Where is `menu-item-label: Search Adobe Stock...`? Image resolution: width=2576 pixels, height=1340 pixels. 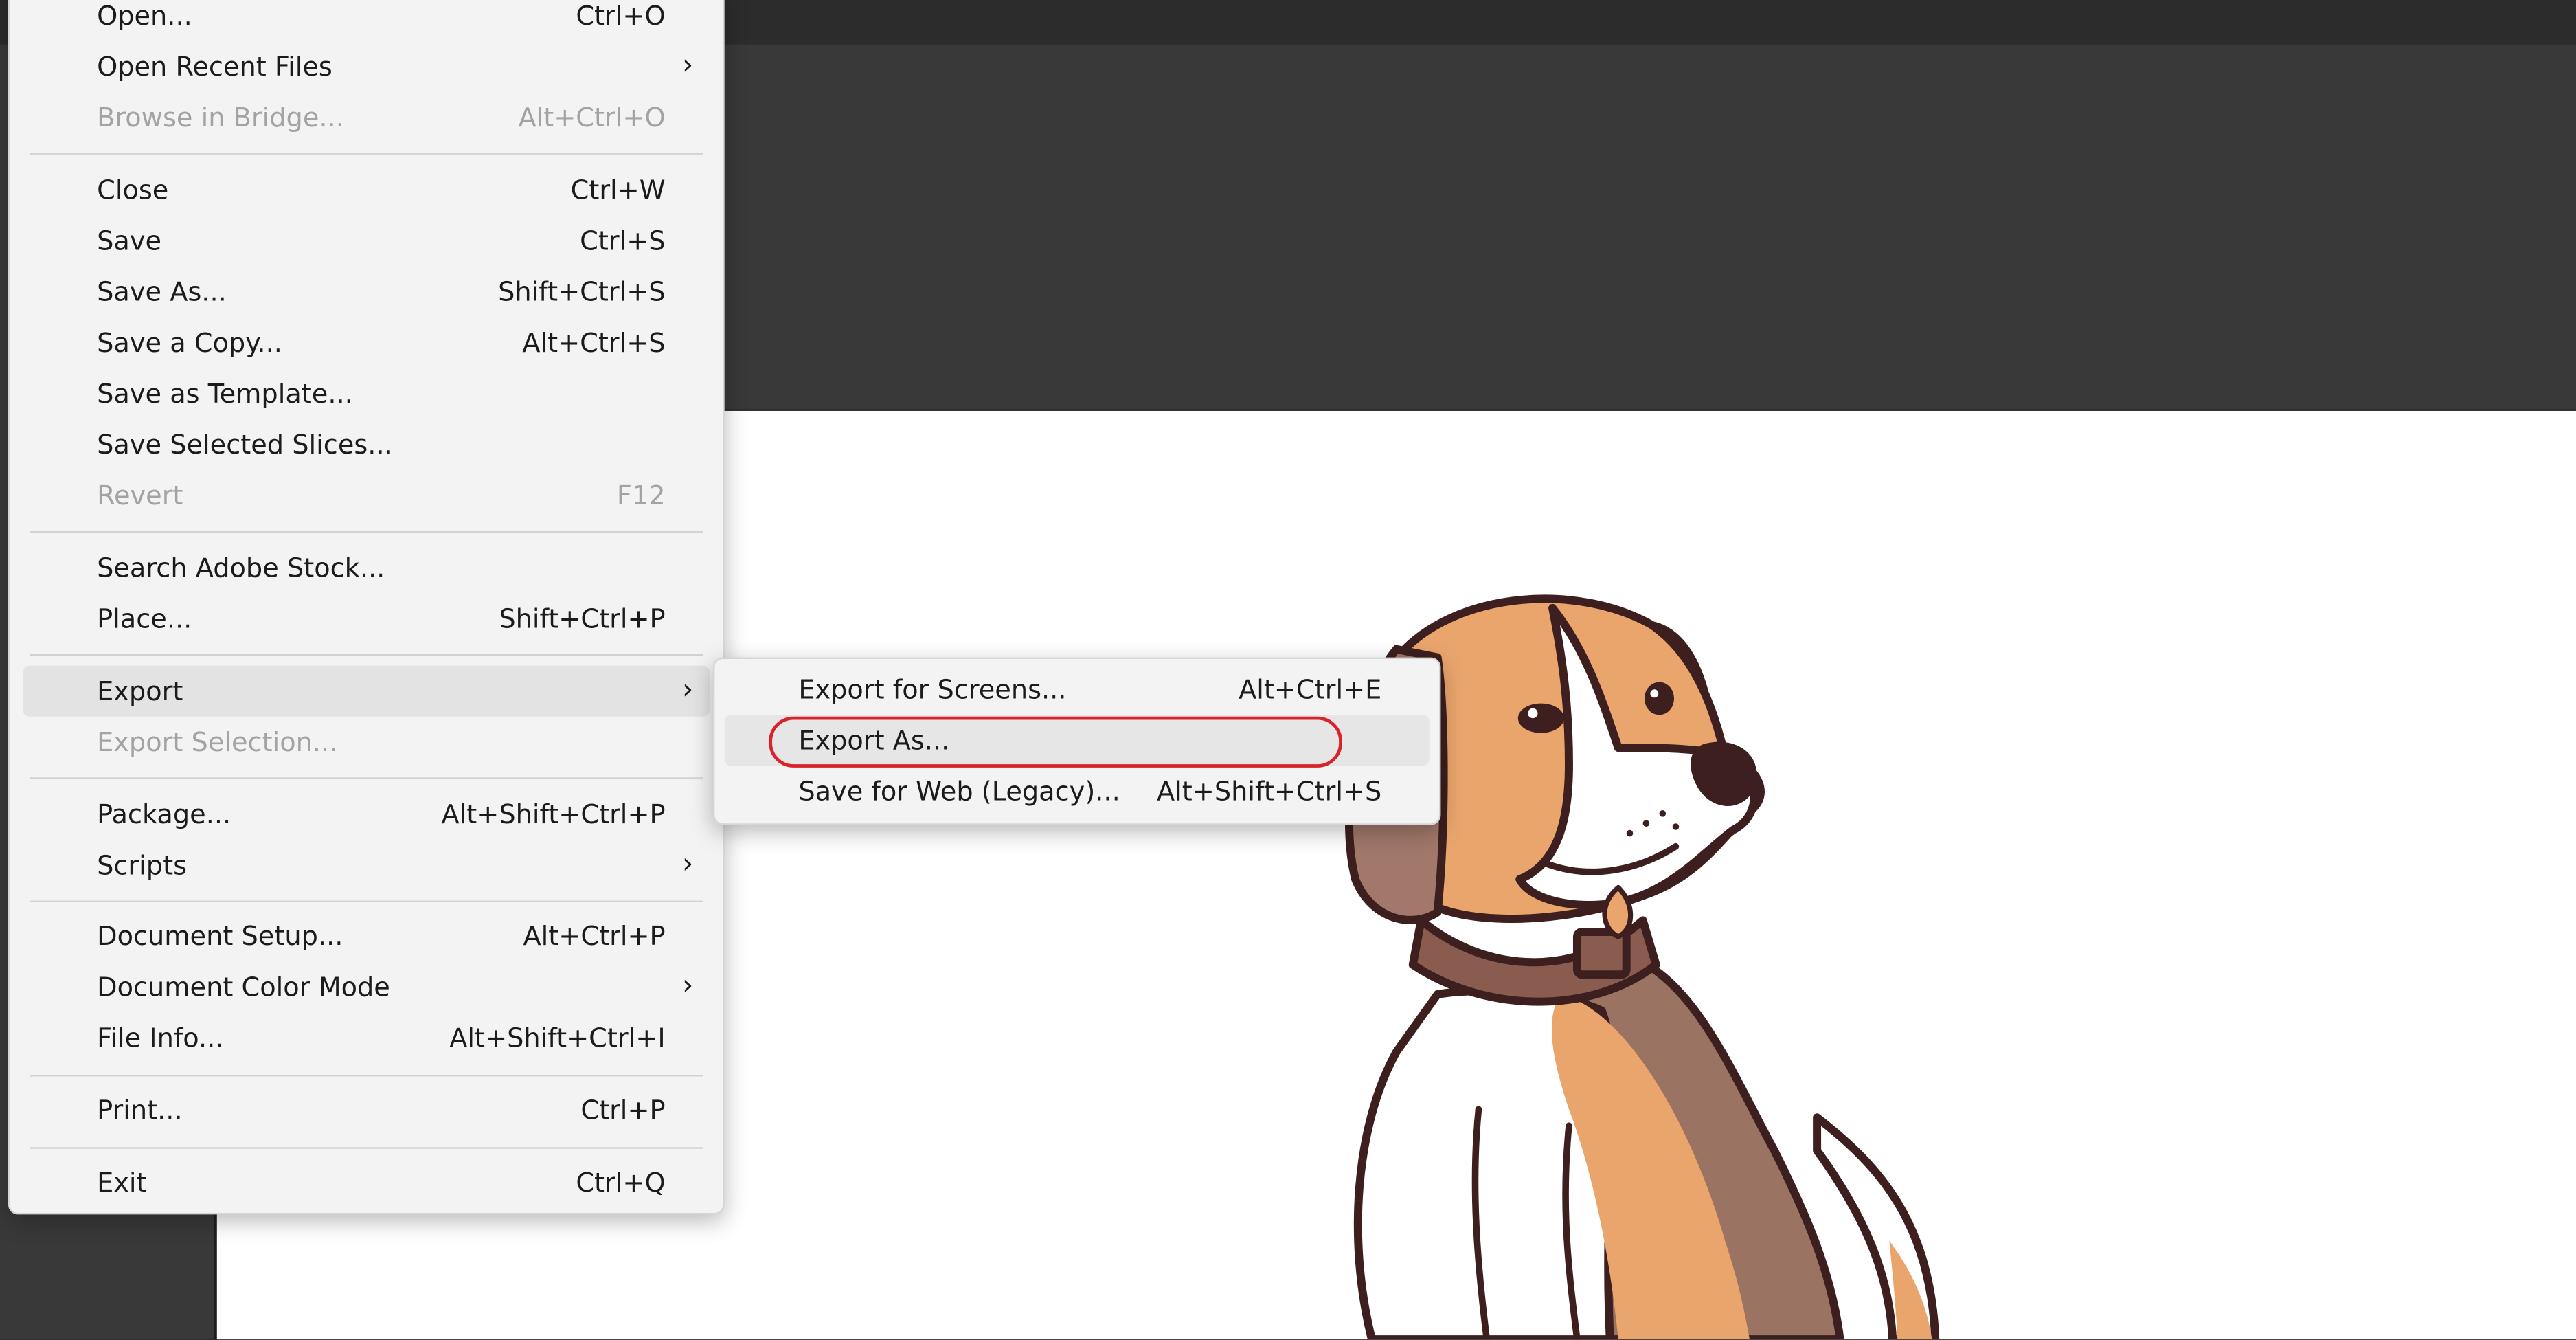 menu-item-label: Search Adobe Stock... is located at coordinates (241, 568).